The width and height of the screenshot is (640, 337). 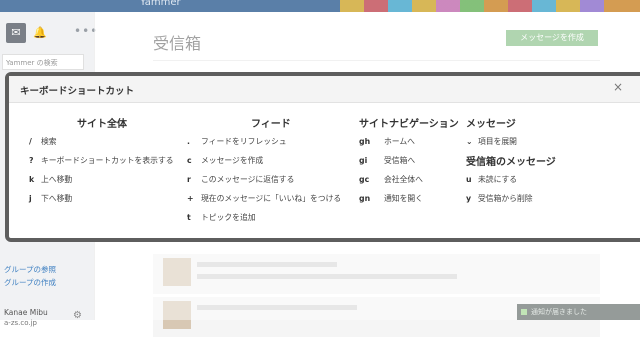 I want to click on shortcut-row: / 検索, so click(x=43, y=141).